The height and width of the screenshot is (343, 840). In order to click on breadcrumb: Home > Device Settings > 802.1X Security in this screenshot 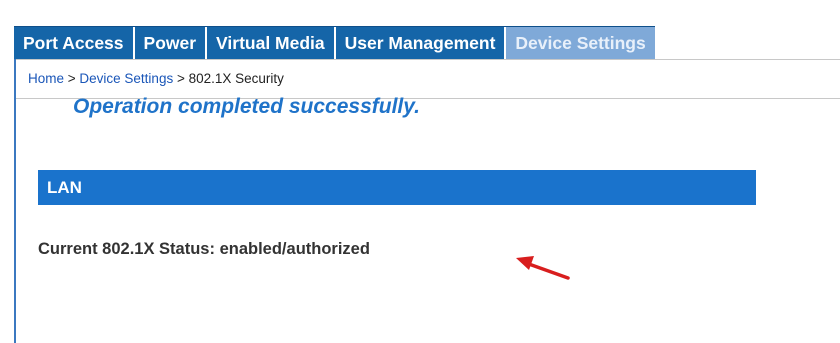, I will do `click(428, 79)`.